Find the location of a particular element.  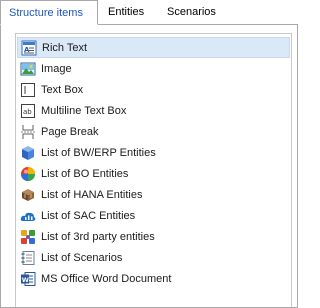

list-item-label: List of SAC Entities is located at coordinates (88, 215).